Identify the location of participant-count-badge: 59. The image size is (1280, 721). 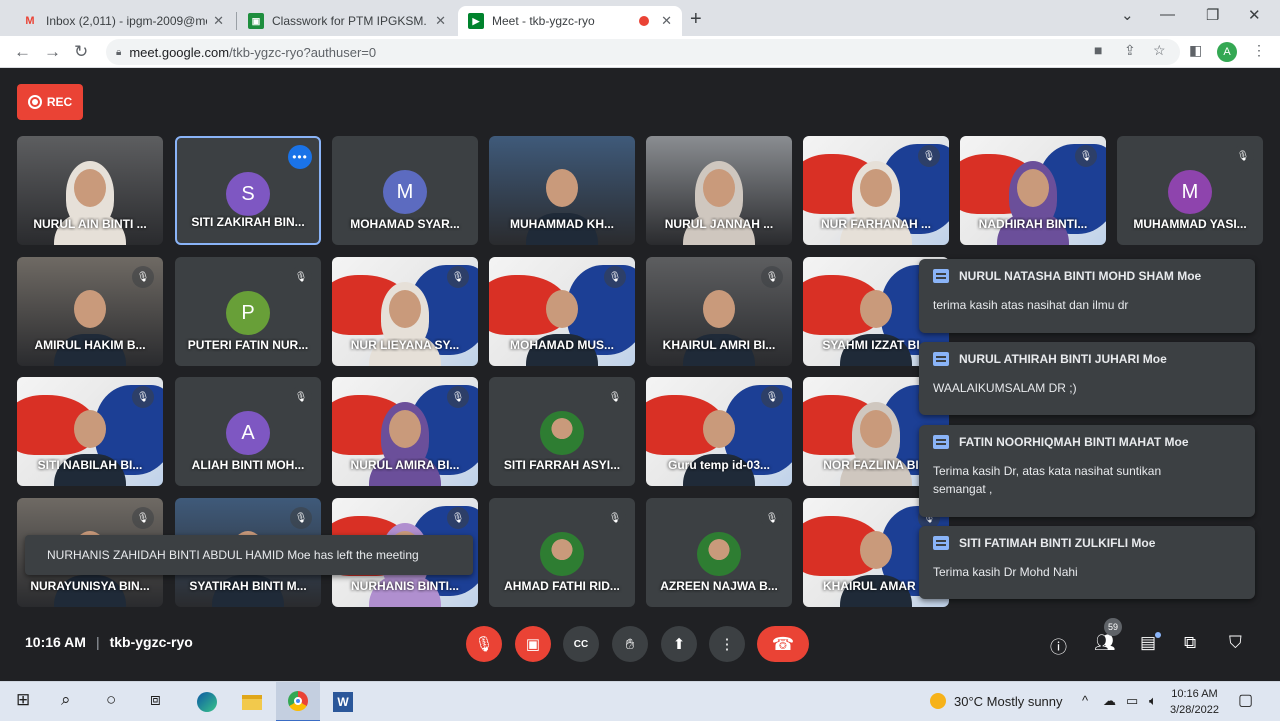
(1113, 627).